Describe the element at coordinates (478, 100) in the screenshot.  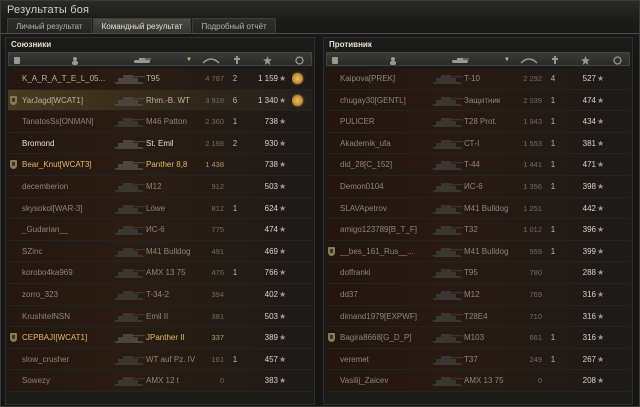
I see `enemy-player-row: chugay30[GENTL] Защитник 2 039 1 474 ★` at that location.